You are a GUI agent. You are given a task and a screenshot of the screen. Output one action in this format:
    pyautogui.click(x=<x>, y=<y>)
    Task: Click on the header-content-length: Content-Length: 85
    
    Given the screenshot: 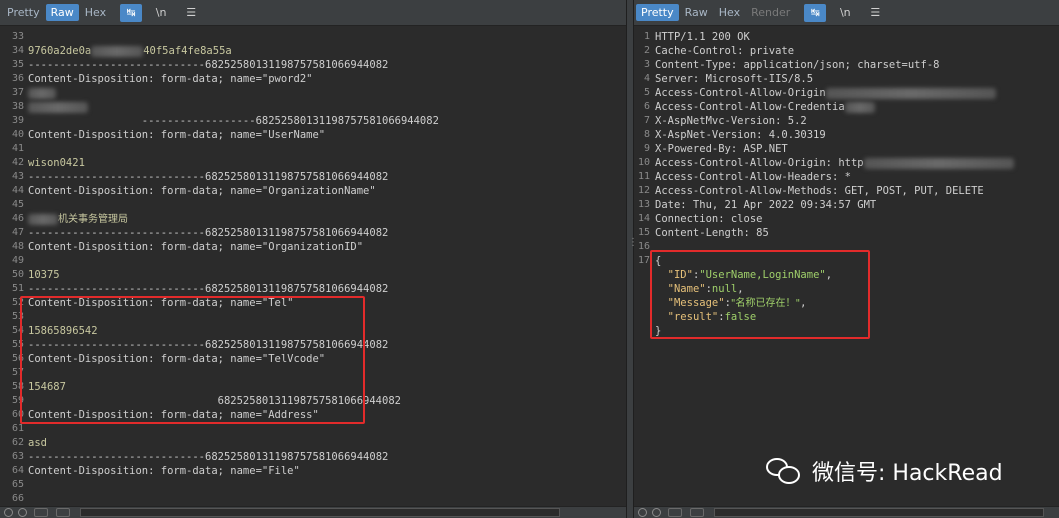 What is the action you would take?
    pyautogui.click(x=712, y=233)
    